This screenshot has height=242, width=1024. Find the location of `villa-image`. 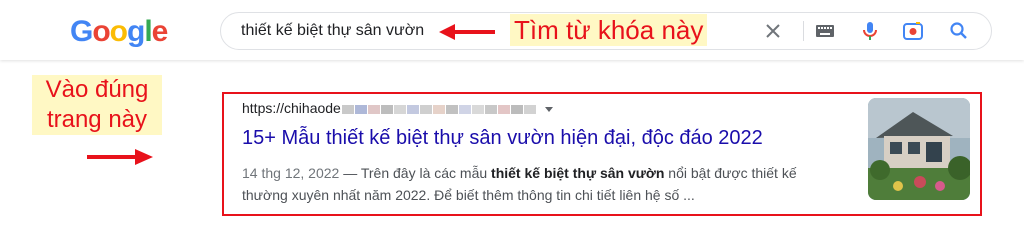

villa-image is located at coordinates (919, 149).